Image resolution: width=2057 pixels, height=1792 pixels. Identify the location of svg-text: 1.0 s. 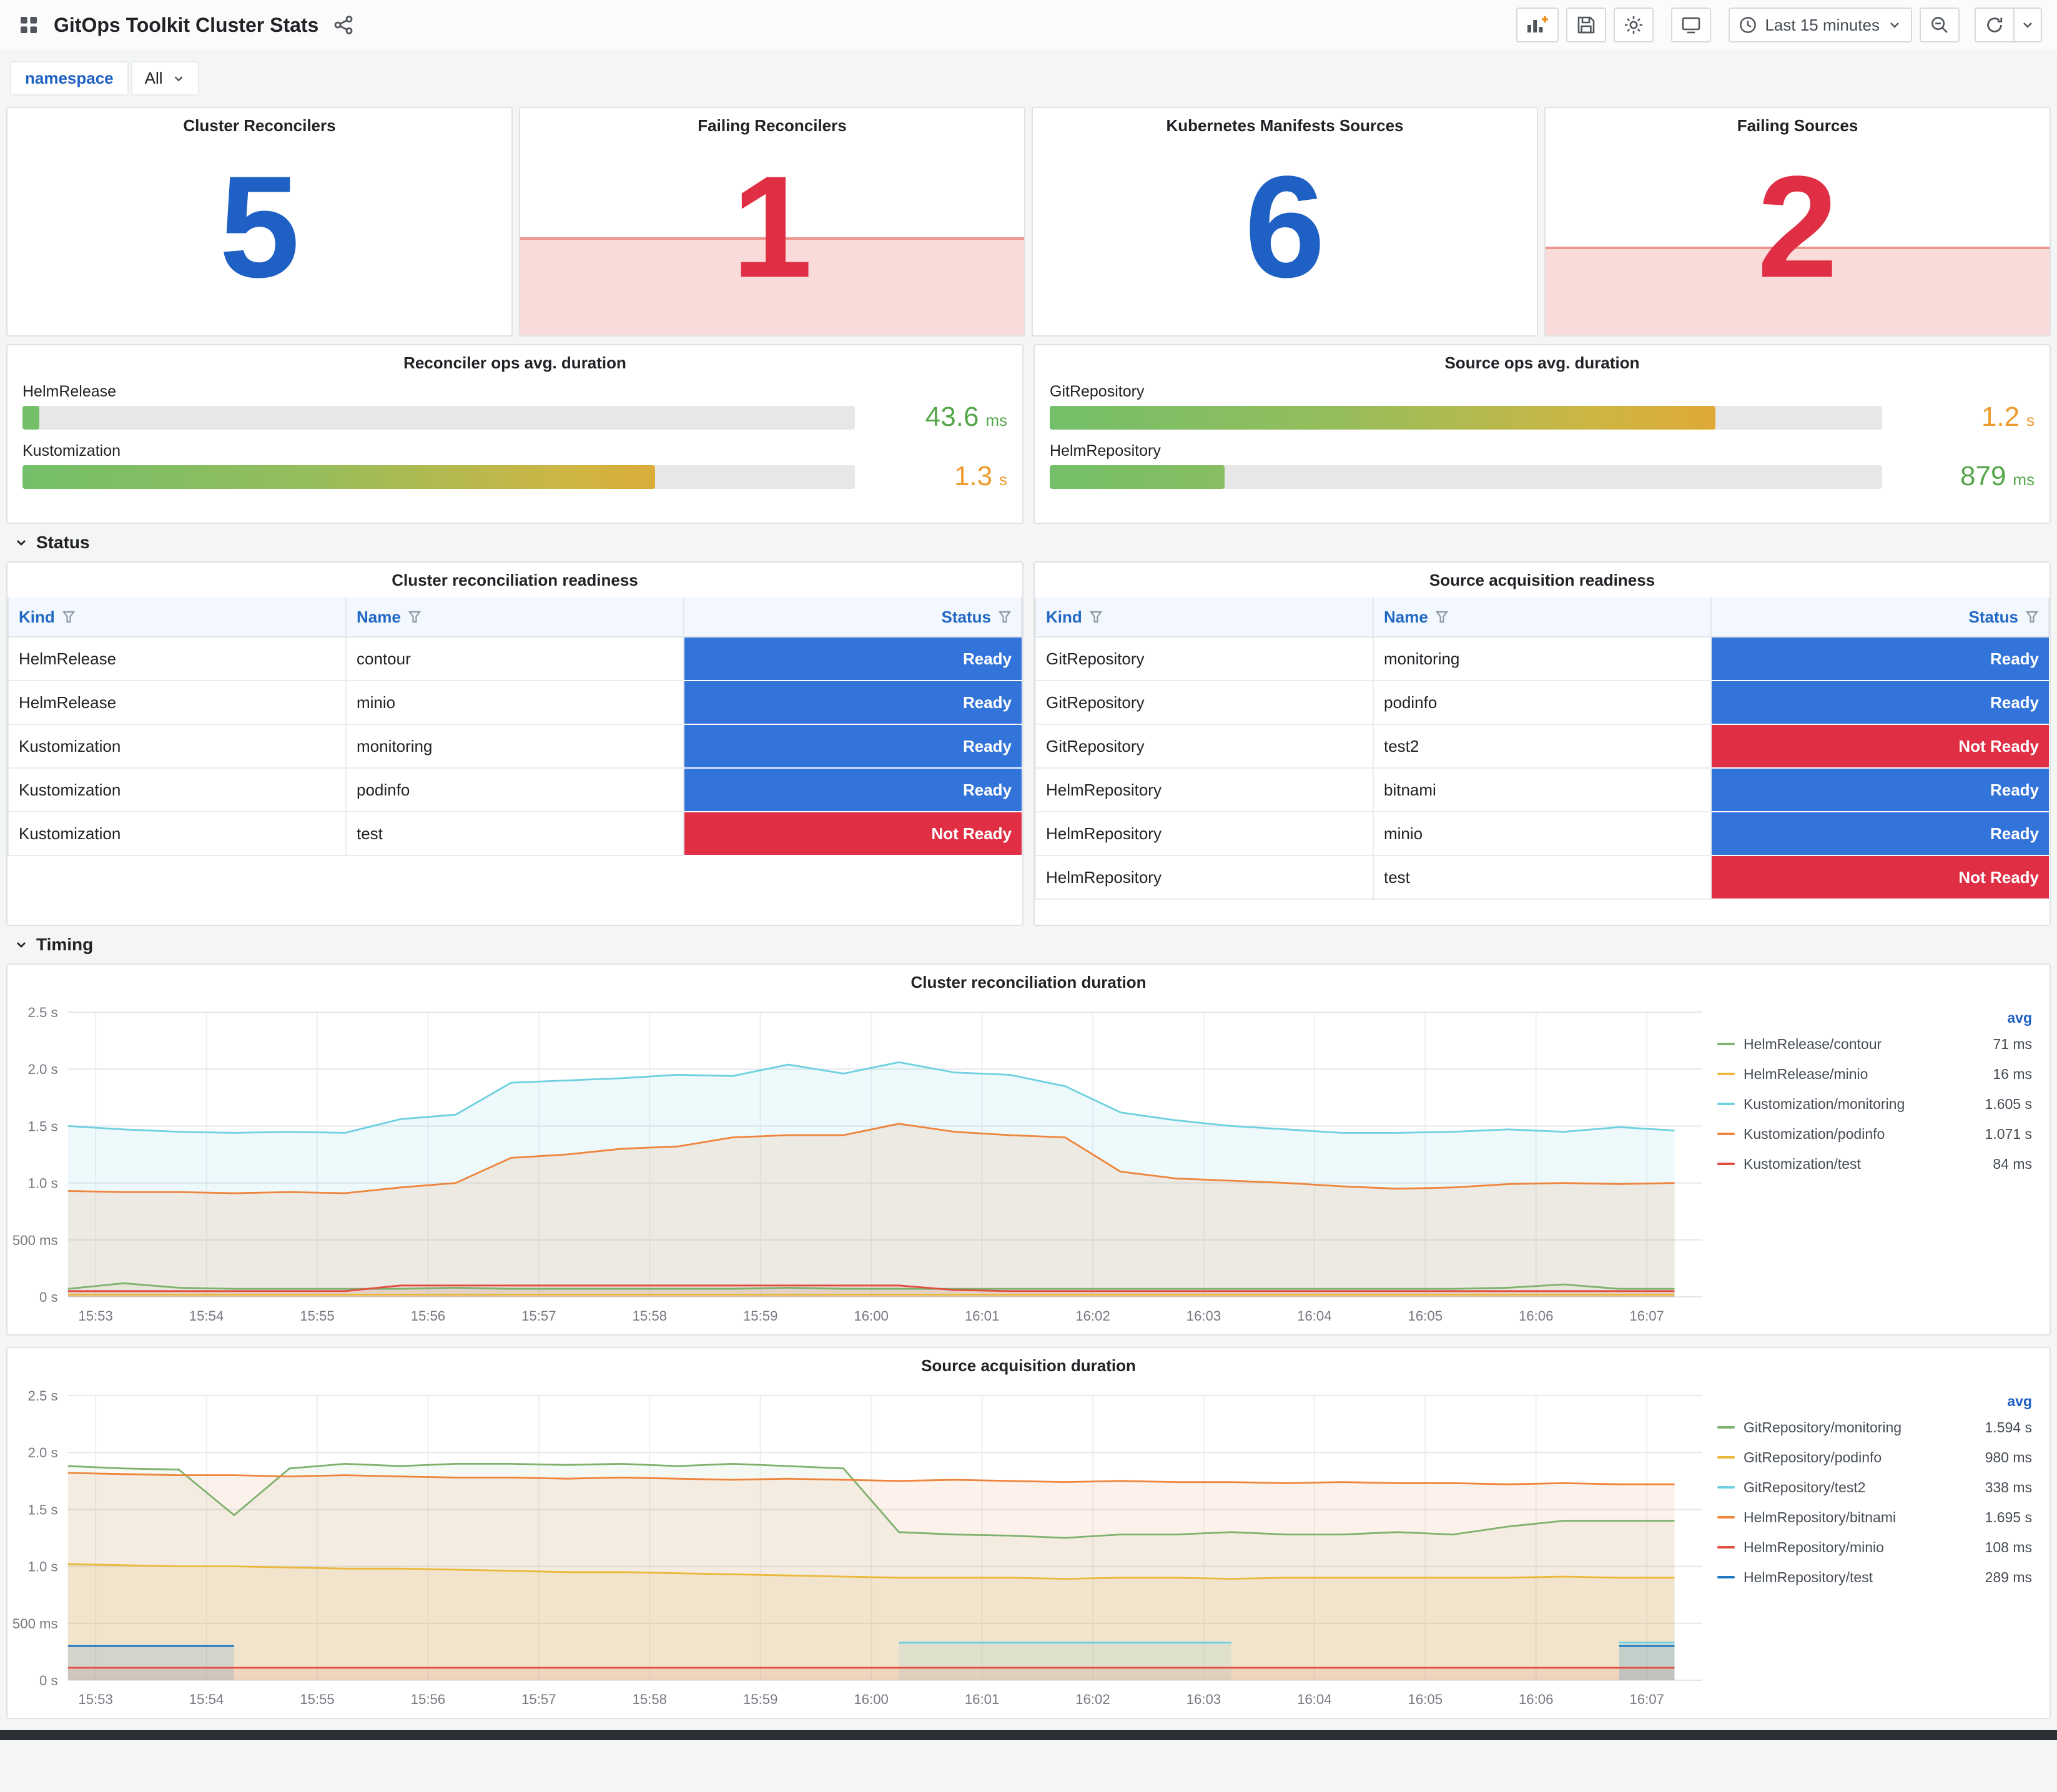
(43, 1567).